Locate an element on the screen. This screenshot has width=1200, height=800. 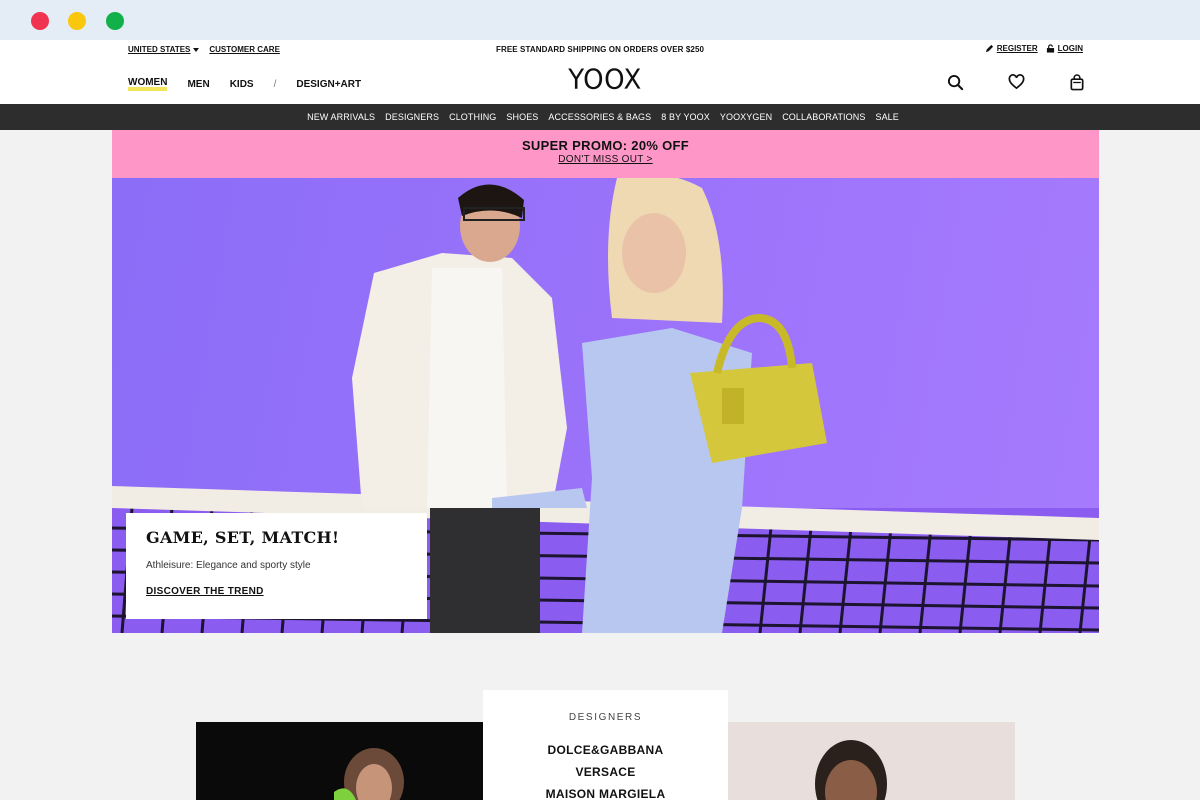
promo-tile-left is located at coordinates (339, 761).